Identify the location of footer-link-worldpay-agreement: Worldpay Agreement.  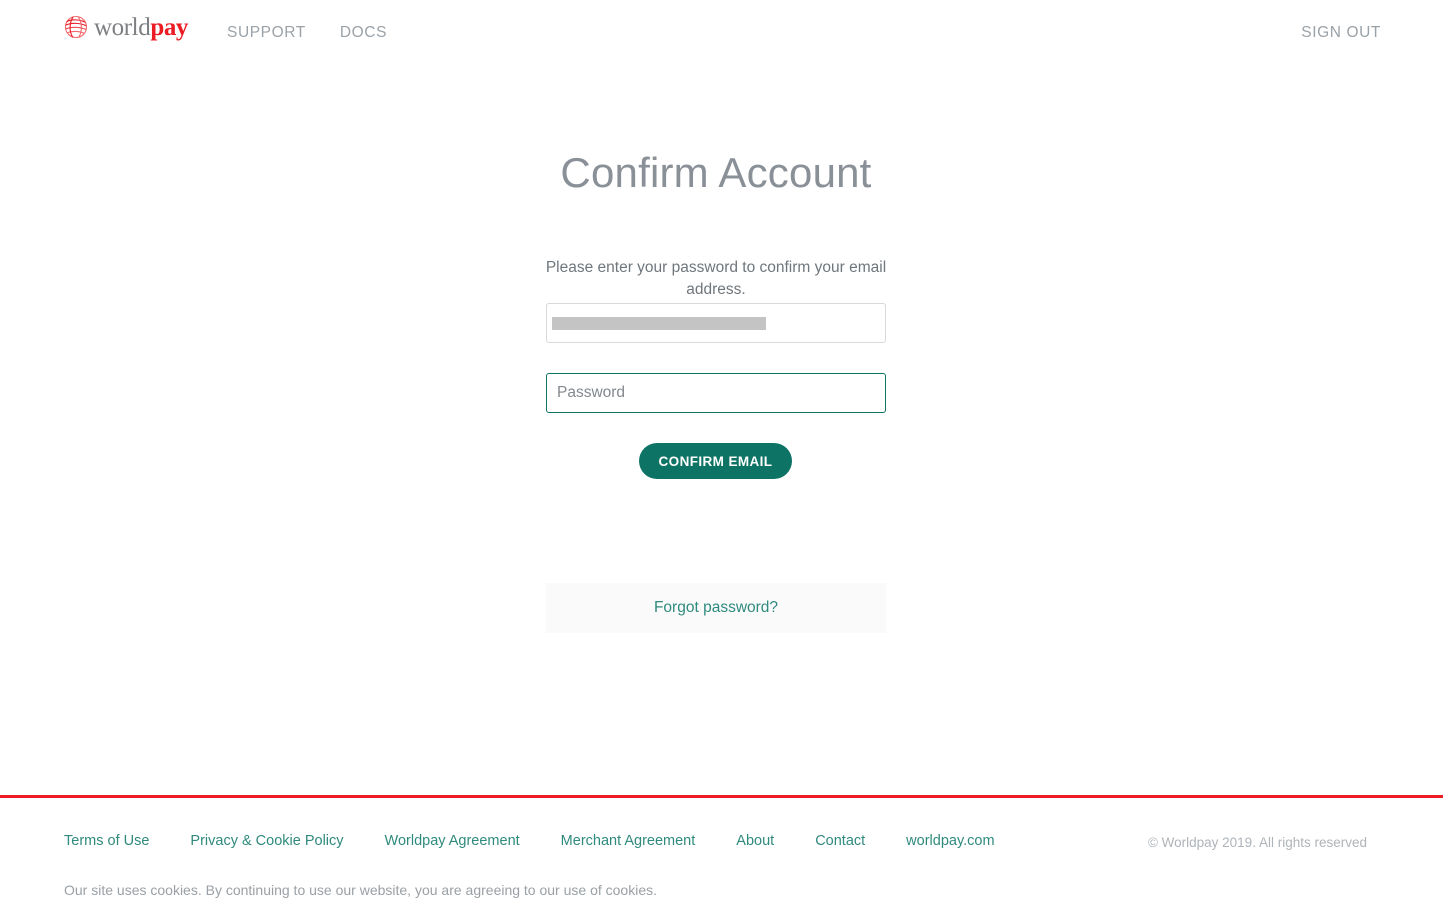
(452, 841).